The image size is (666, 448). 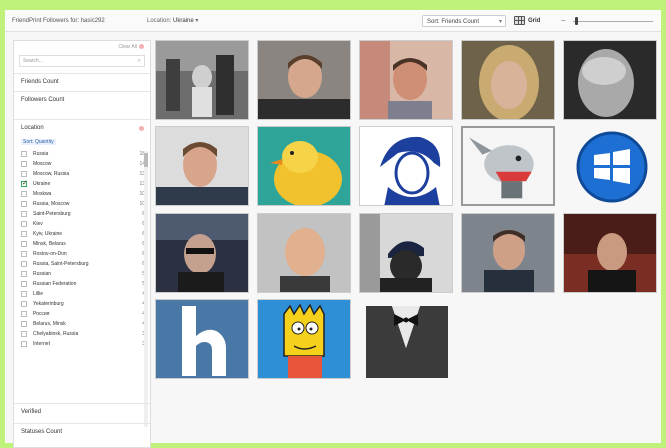 What do you see at coordinates (42, 194) in the screenshot?
I see `location-option-label: Moskwa` at bounding box center [42, 194].